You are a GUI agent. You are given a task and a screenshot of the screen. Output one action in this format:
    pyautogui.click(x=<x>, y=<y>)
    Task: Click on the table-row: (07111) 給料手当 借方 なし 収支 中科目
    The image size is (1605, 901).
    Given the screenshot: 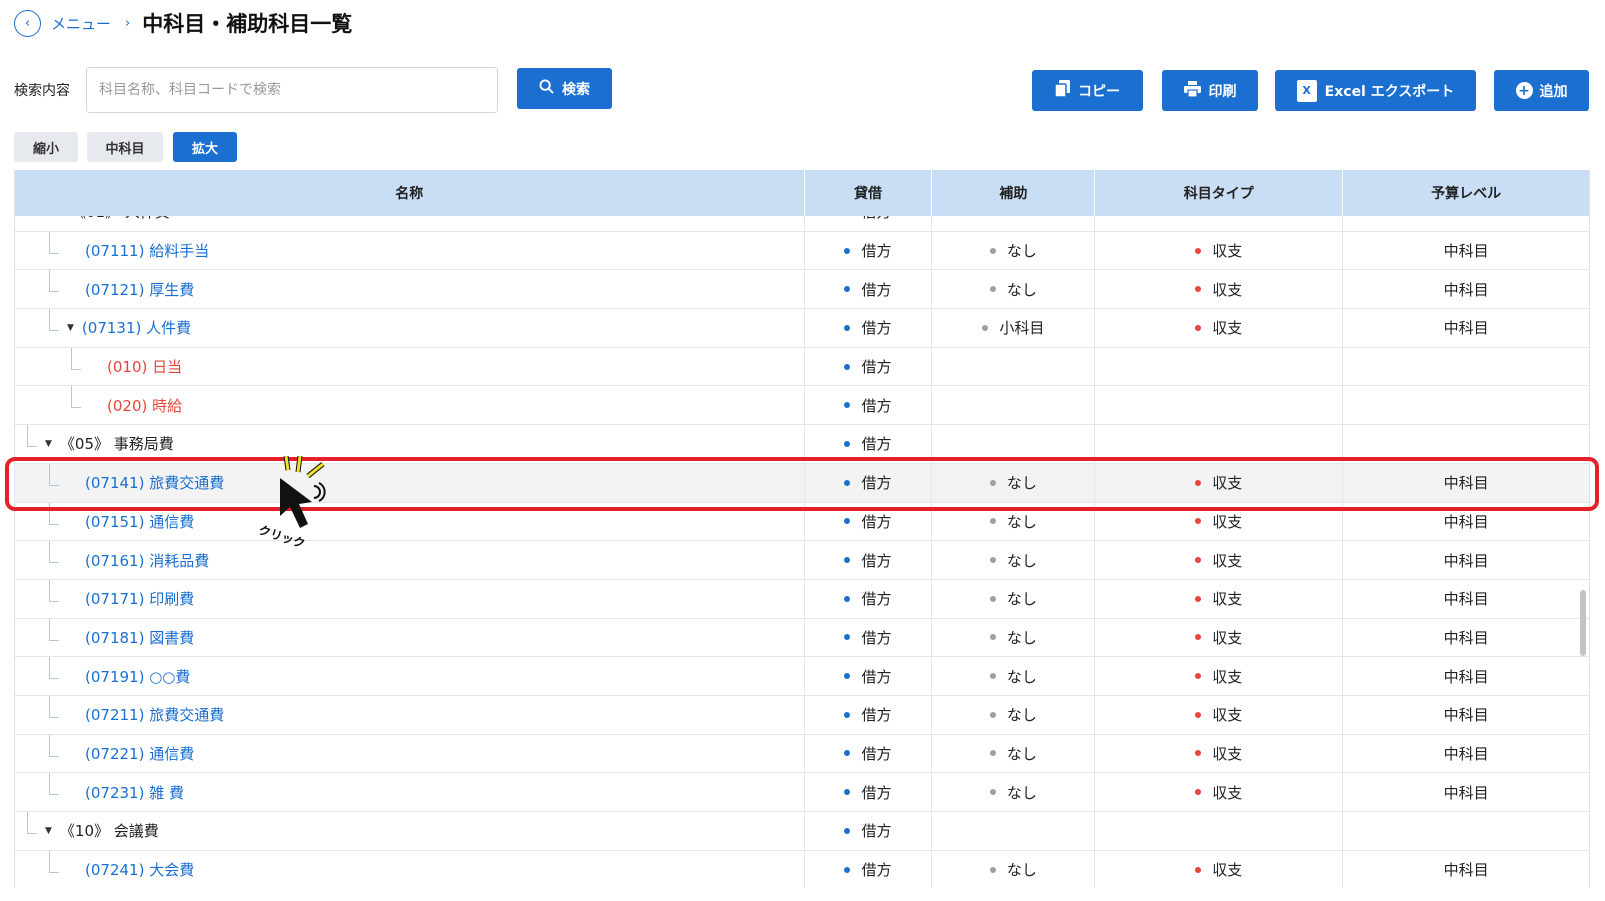 What is the action you would take?
    pyautogui.click(x=802, y=251)
    